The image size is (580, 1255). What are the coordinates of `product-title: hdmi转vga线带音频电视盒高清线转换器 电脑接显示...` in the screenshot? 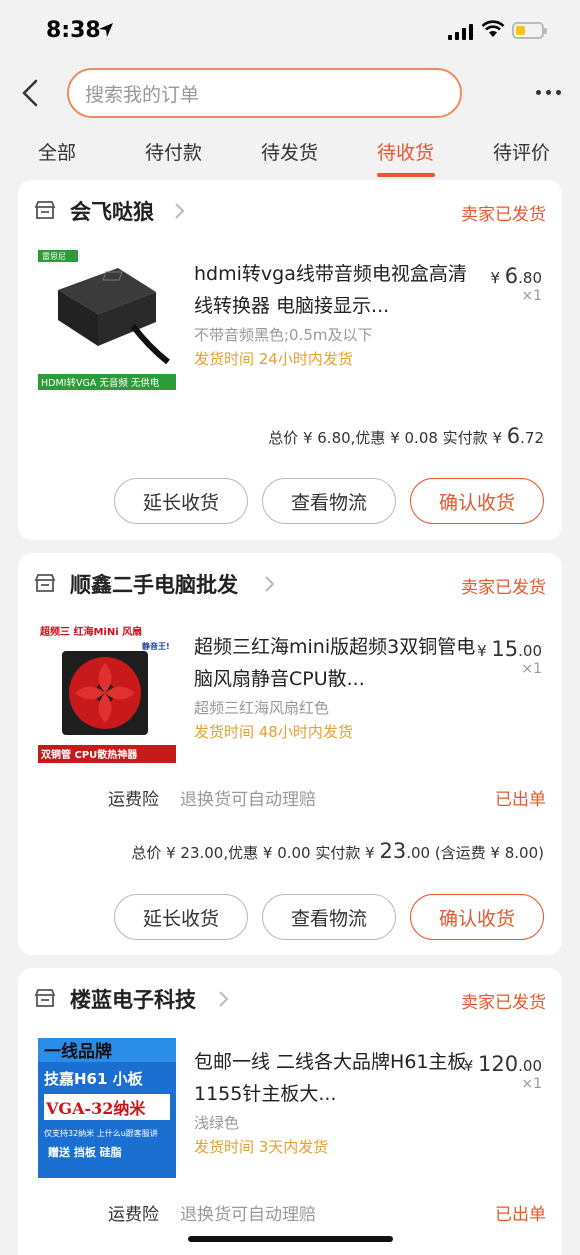 It's located at (339, 290).